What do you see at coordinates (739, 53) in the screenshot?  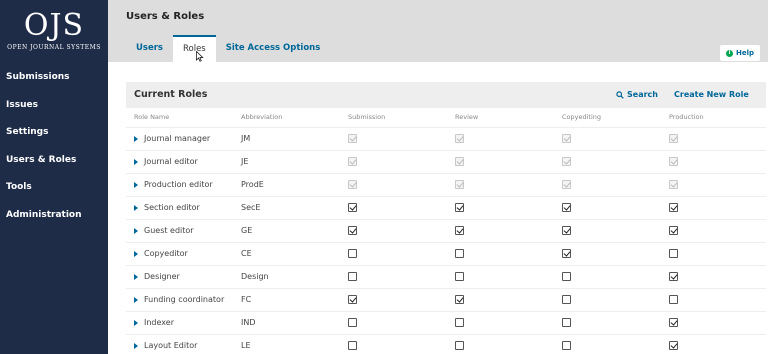 I see `help-button: i Help` at bounding box center [739, 53].